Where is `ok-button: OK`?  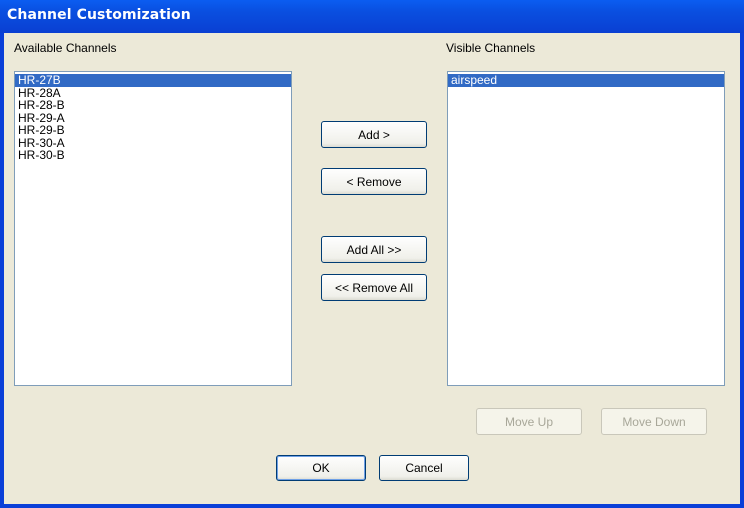
ok-button: OK is located at coordinates (321, 468).